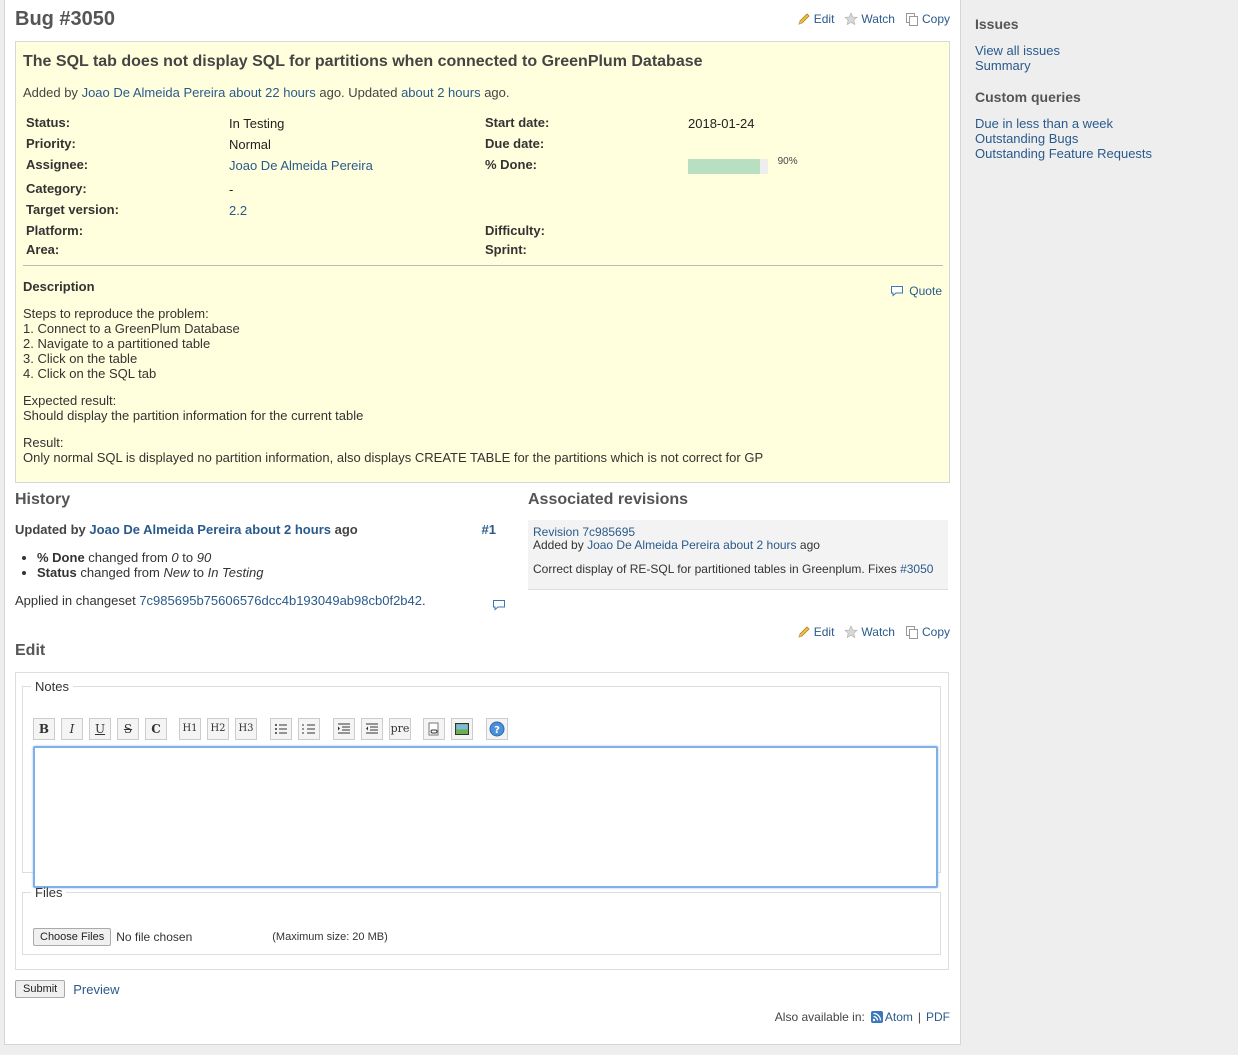  What do you see at coordinates (485, 817) in the screenshot?
I see `notes-textarea` at bounding box center [485, 817].